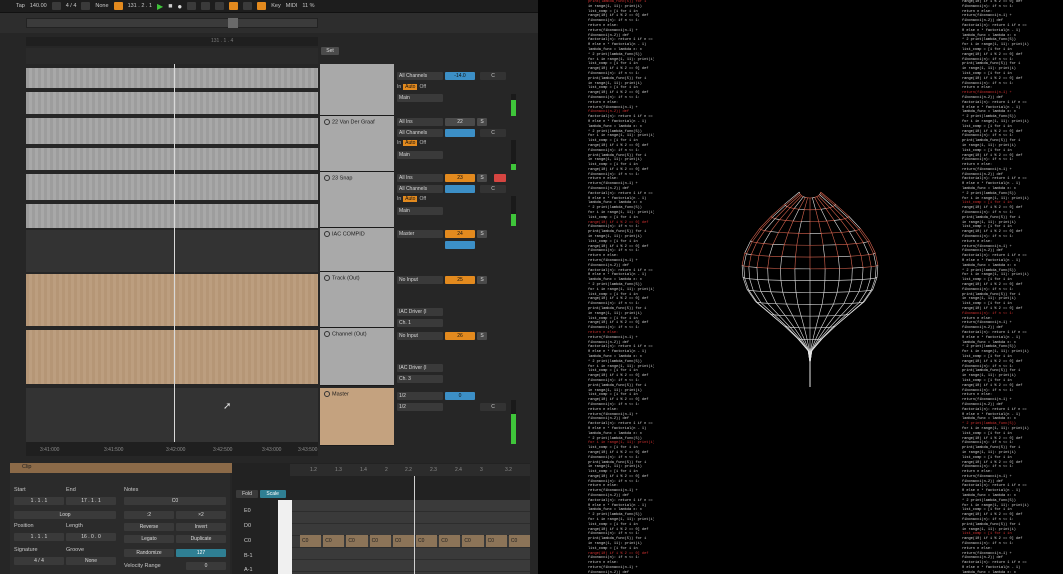  I want to click on half-button: :2, so click(149, 515).